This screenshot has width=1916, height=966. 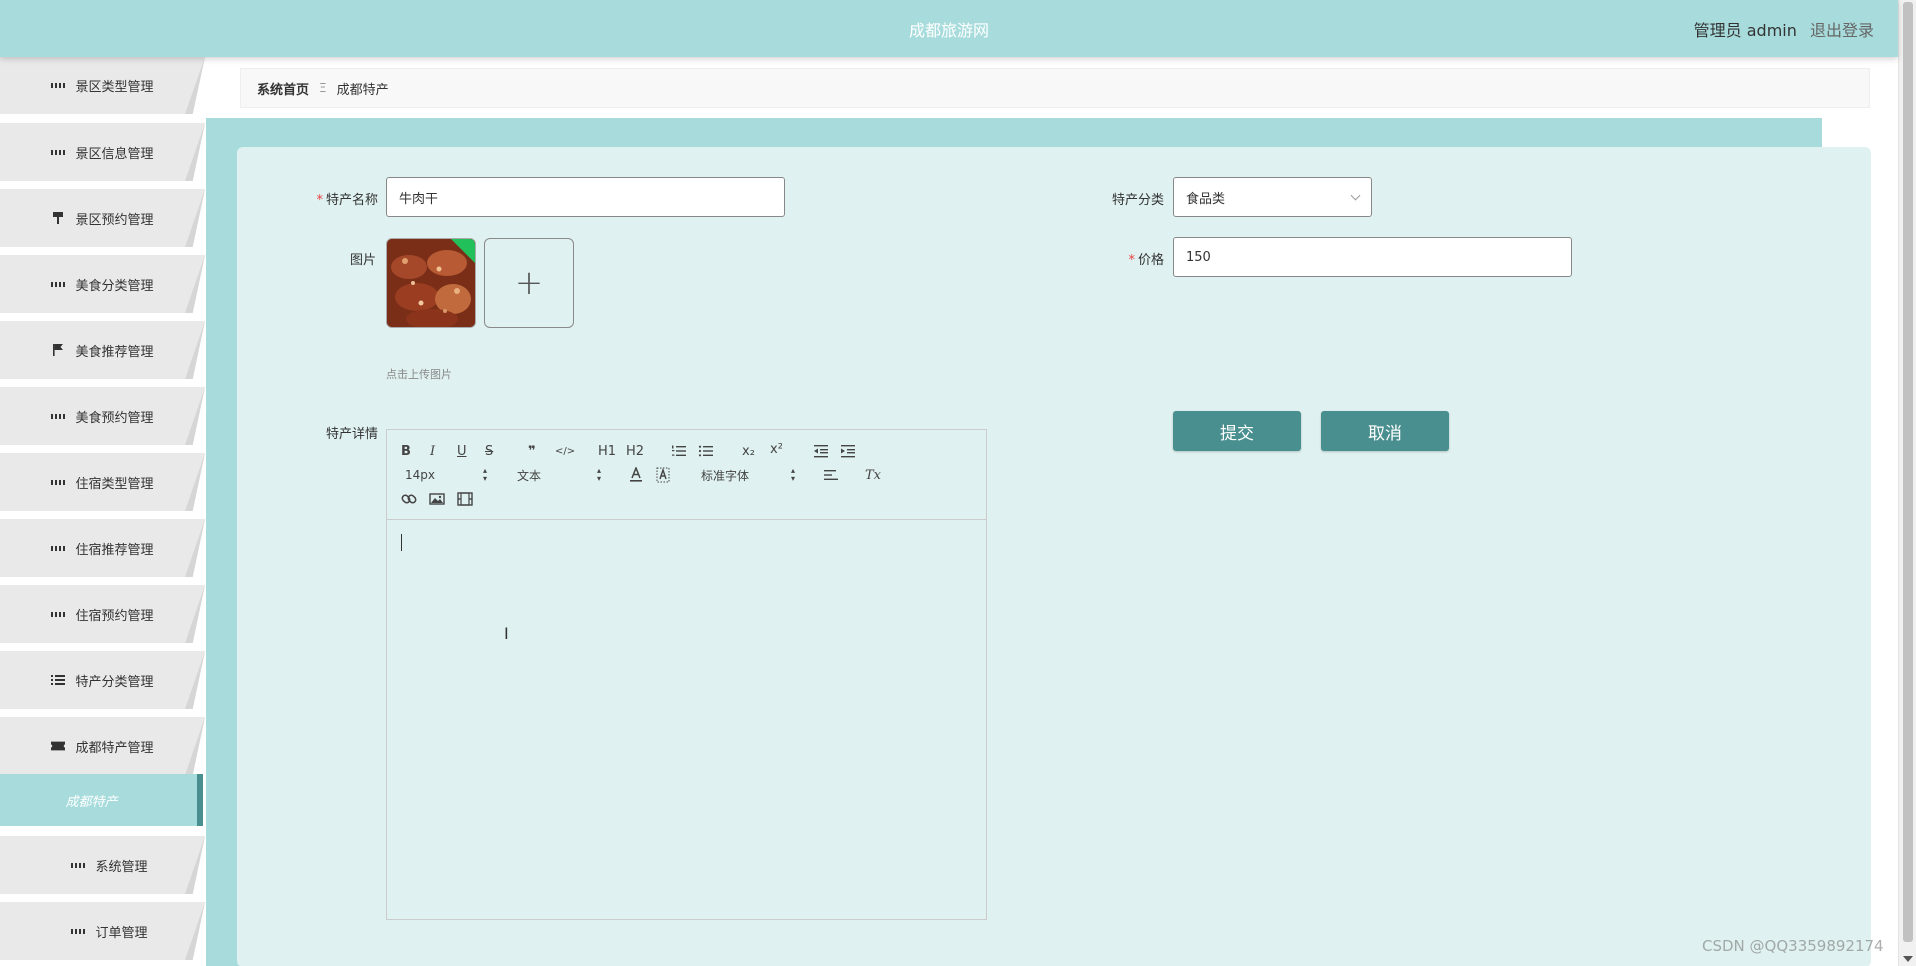 What do you see at coordinates (585, 197) in the screenshot?
I see `name-input: 牛肉干` at bounding box center [585, 197].